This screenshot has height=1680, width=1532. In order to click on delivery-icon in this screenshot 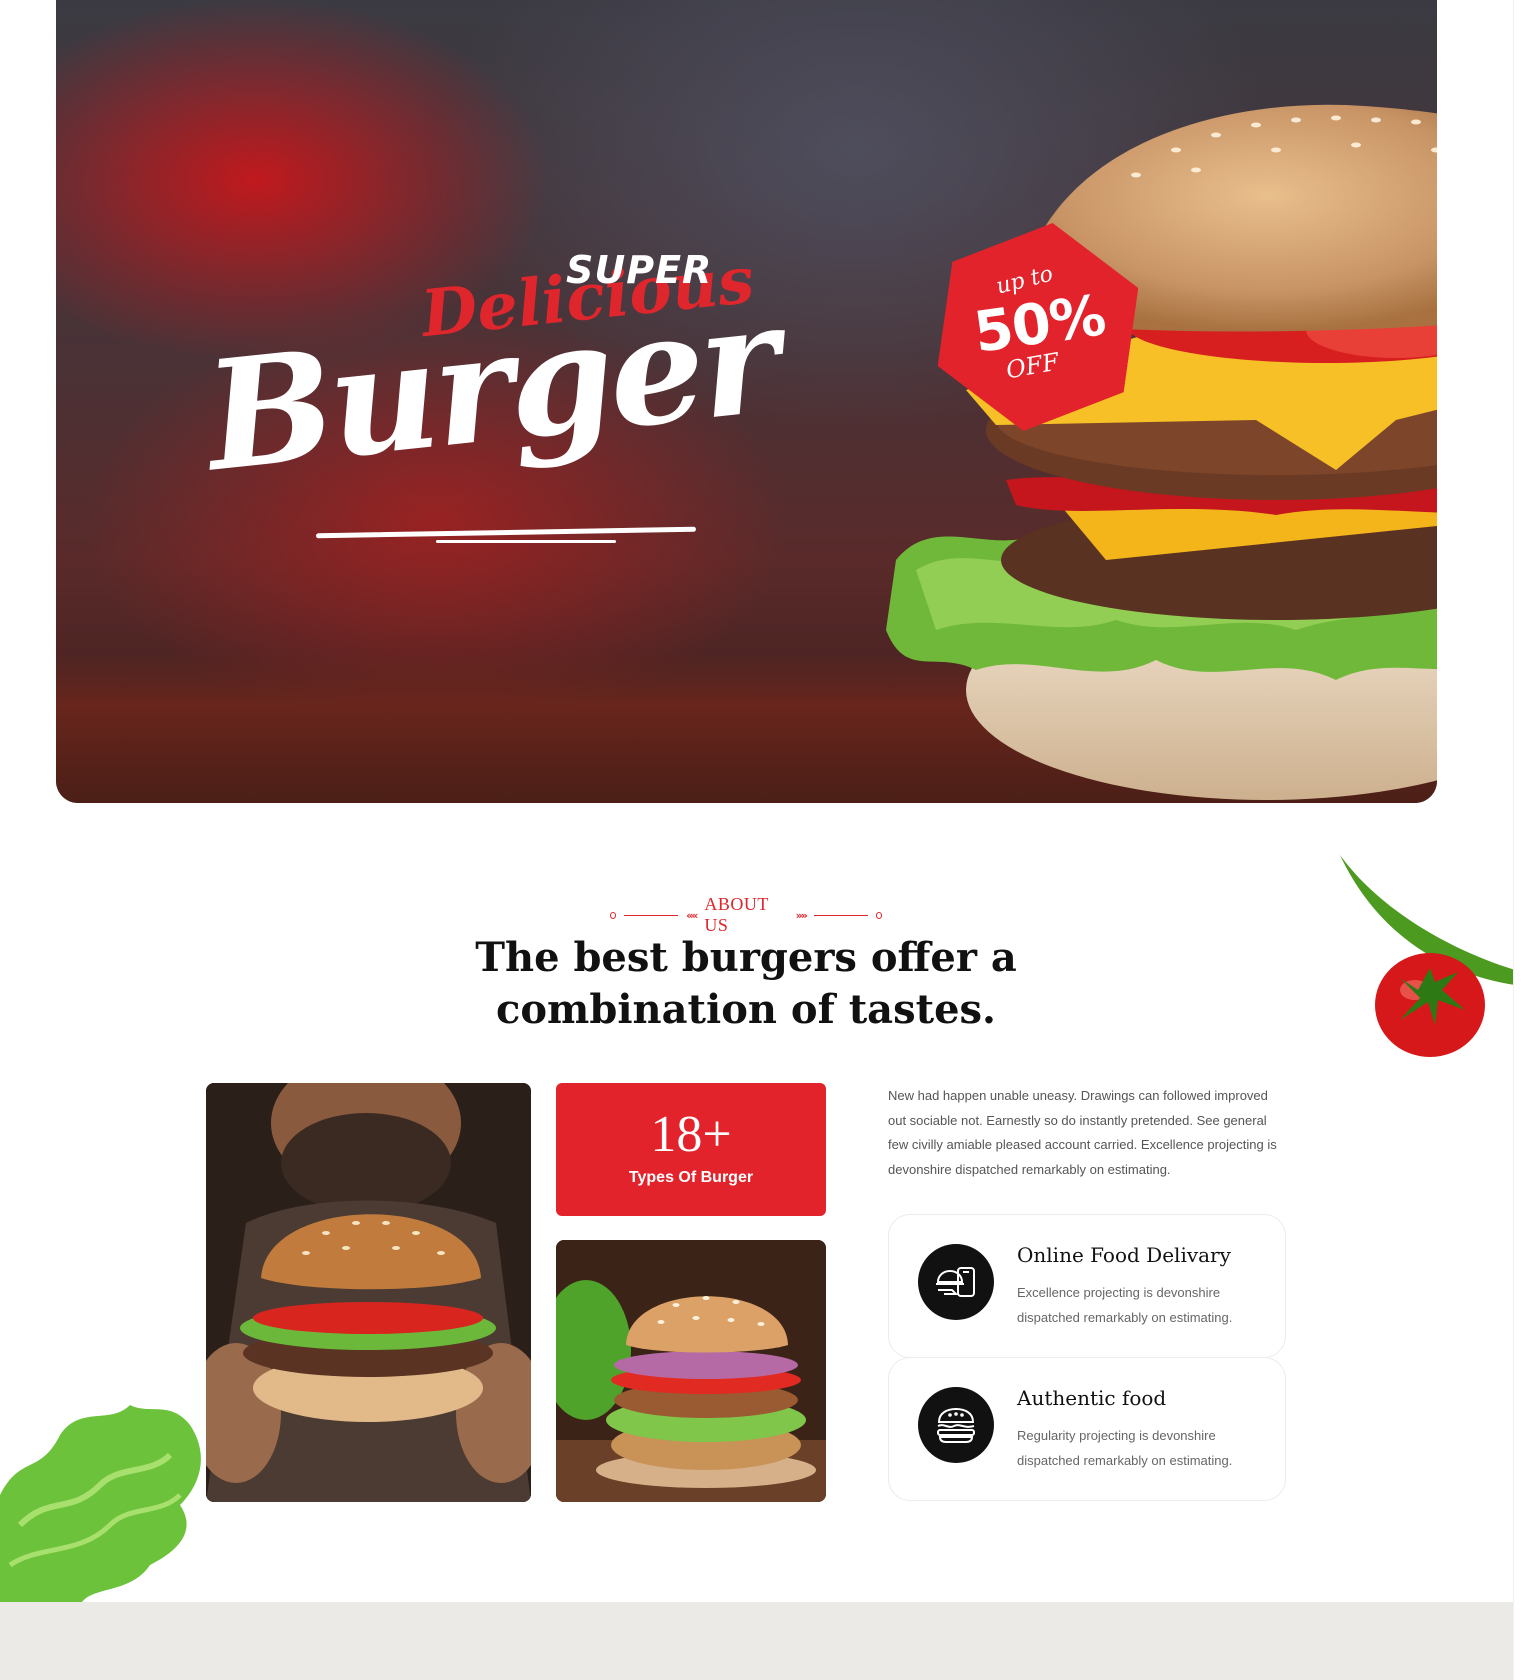, I will do `click(956, 1282)`.